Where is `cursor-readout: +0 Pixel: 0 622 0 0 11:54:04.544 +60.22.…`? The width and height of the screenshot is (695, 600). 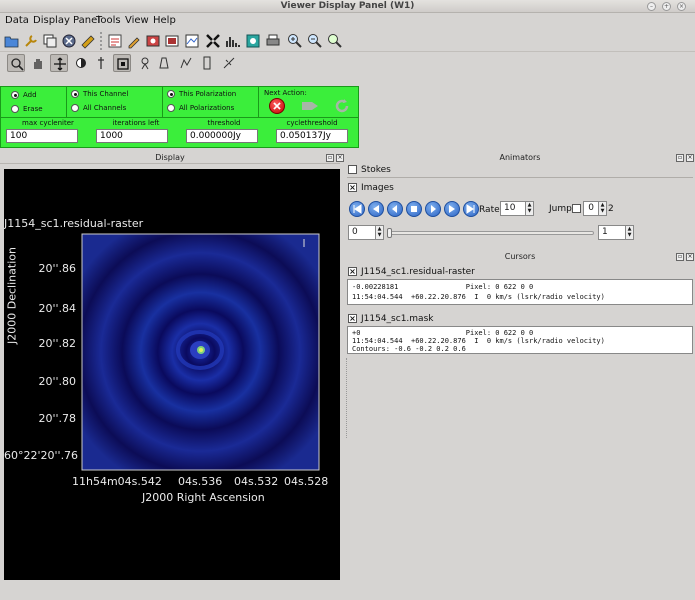 cursor-readout: +0 Pixel: 0 622 0 0 11:54:04.544 +60.22.… is located at coordinates (520, 340).